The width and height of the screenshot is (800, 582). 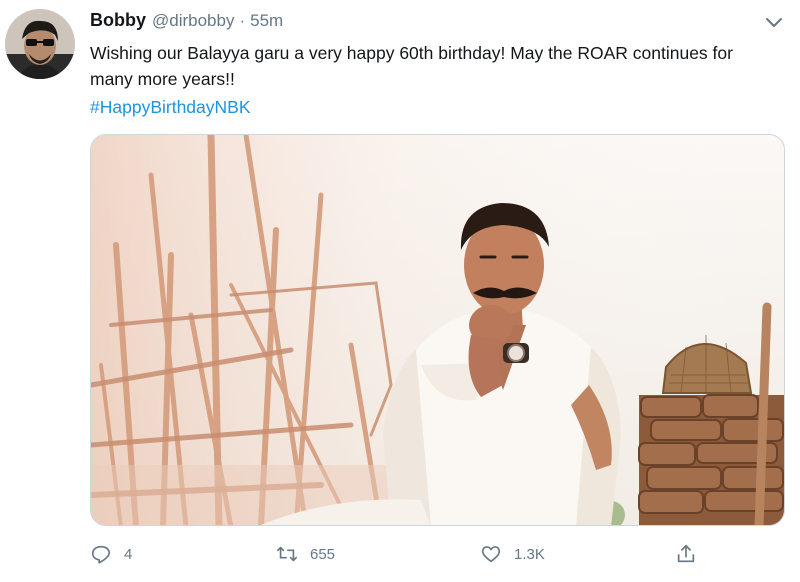 What do you see at coordinates (118, 20) in the screenshot?
I see `author-name: Bobby` at bounding box center [118, 20].